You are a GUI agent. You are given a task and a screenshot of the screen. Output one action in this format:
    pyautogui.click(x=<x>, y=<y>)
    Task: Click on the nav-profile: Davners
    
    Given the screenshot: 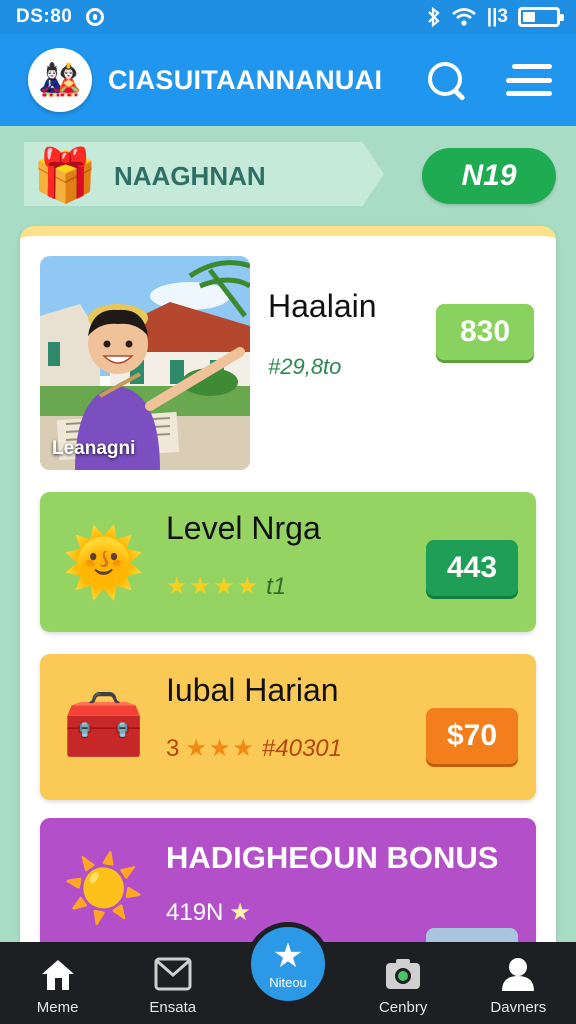 What is the action you would take?
    pyautogui.click(x=518, y=983)
    